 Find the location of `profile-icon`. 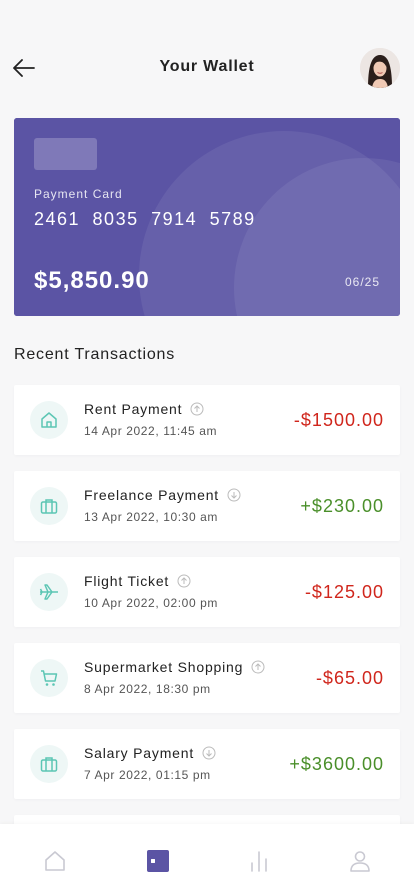

profile-icon is located at coordinates (360, 861).